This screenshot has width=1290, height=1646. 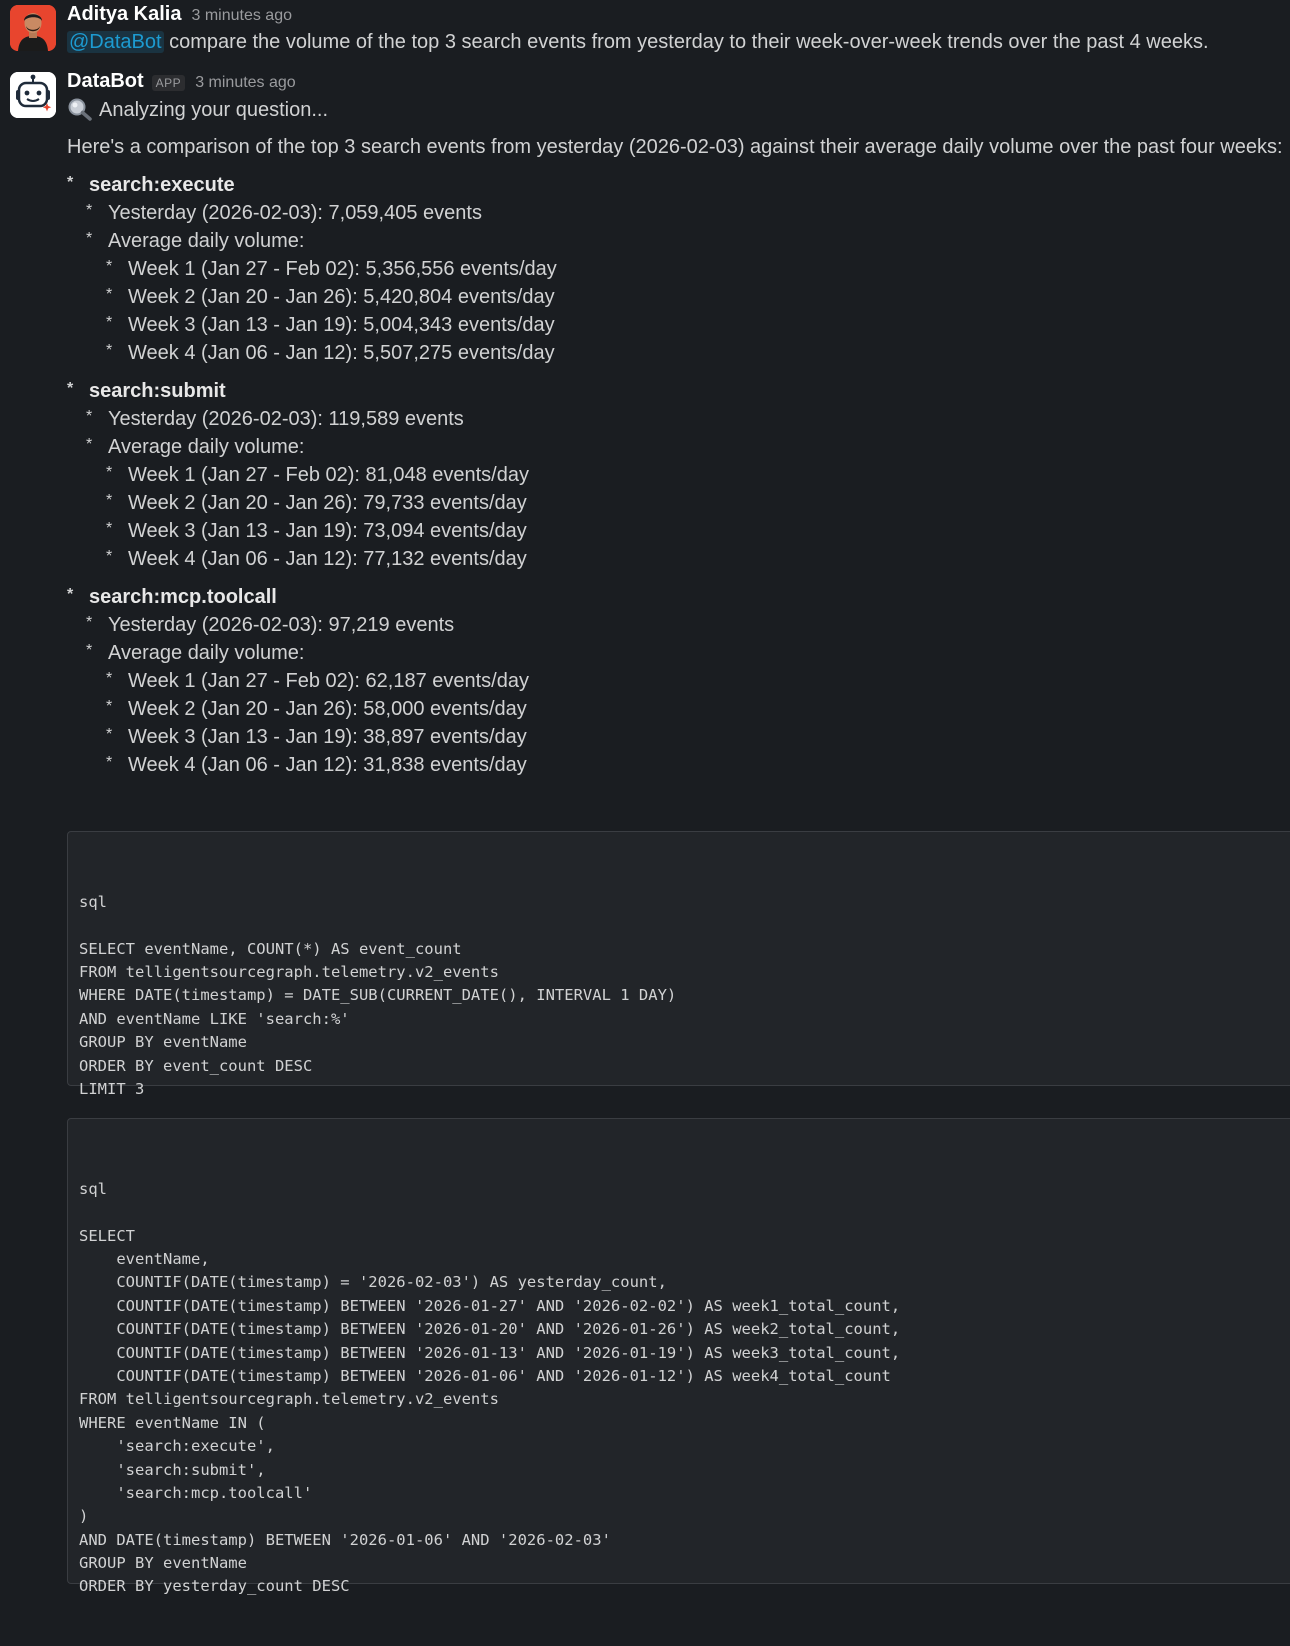 I want to click on list-item: * Yesterday (2026-02-03): 97,219 events, so click(x=270, y=625).